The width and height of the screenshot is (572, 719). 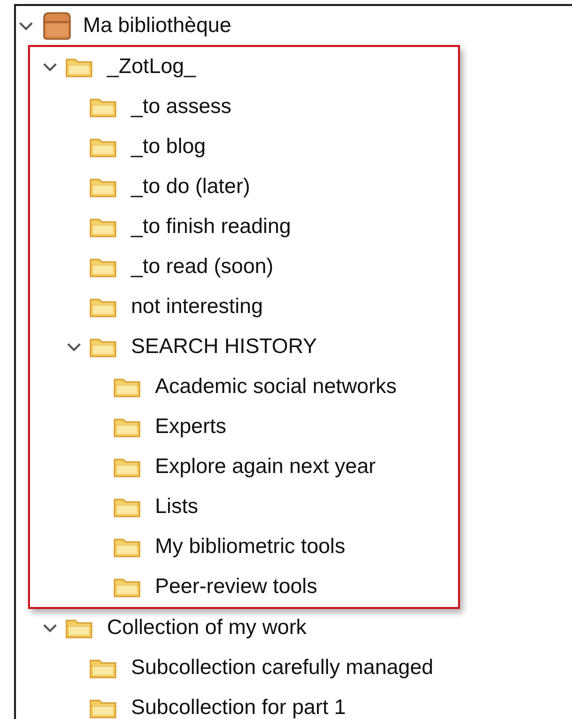 What do you see at coordinates (176, 507) in the screenshot?
I see `collection-label: Lists` at bounding box center [176, 507].